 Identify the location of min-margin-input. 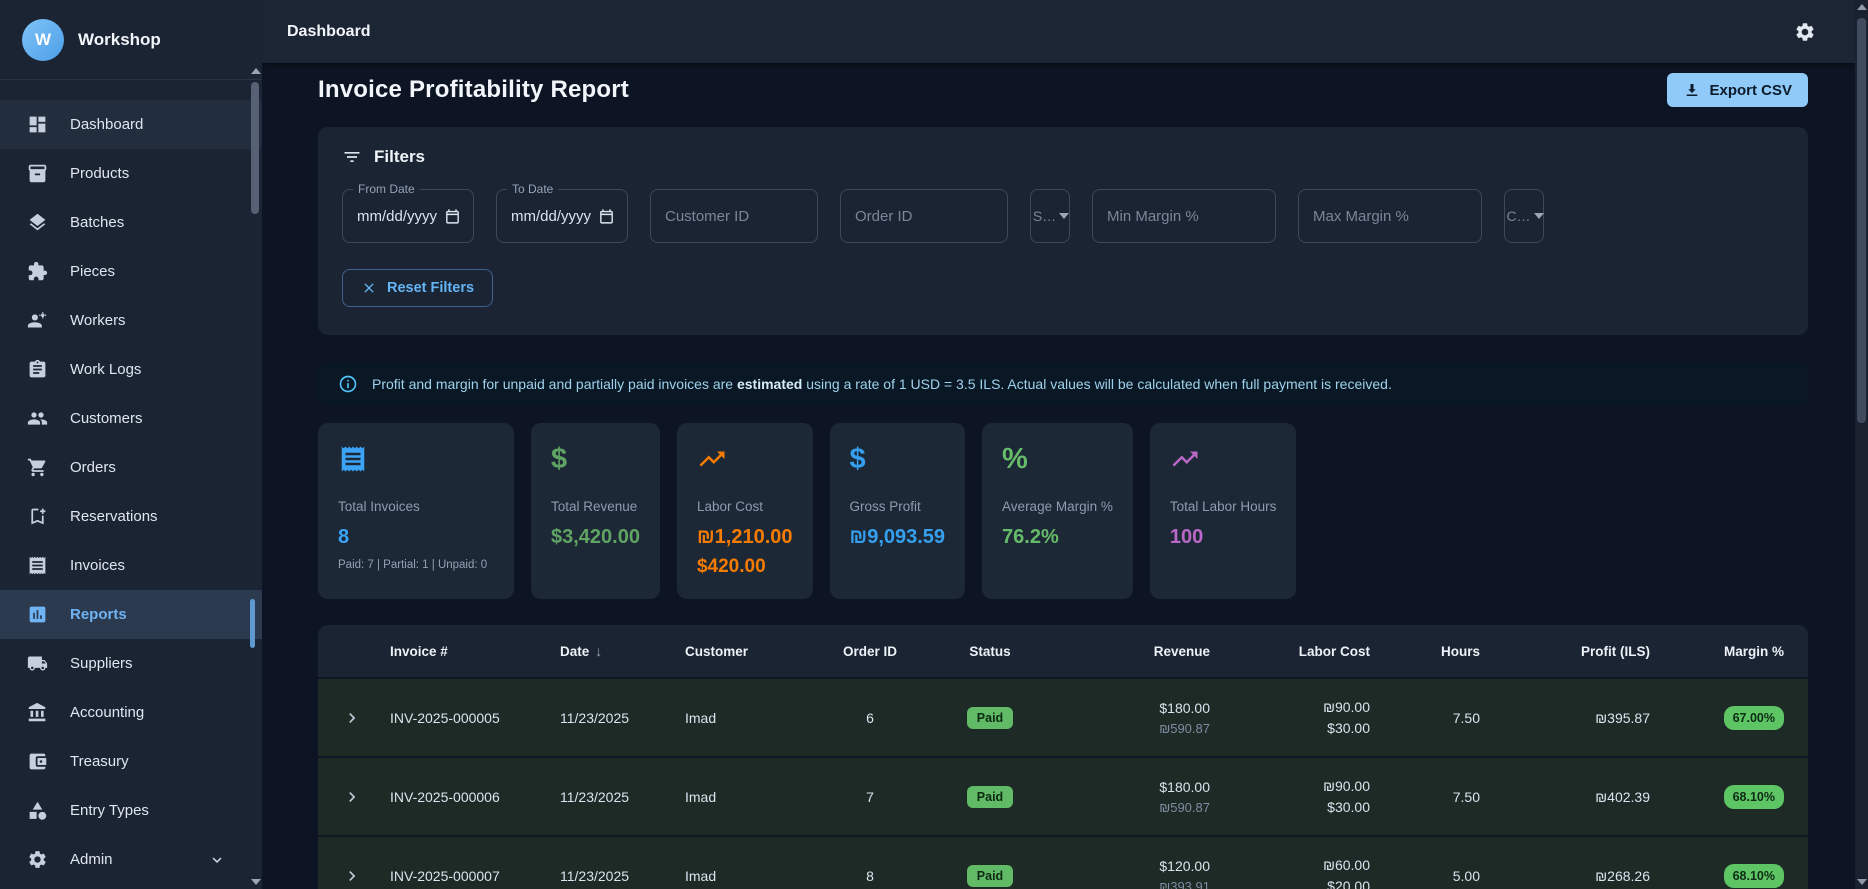
(1185, 216).